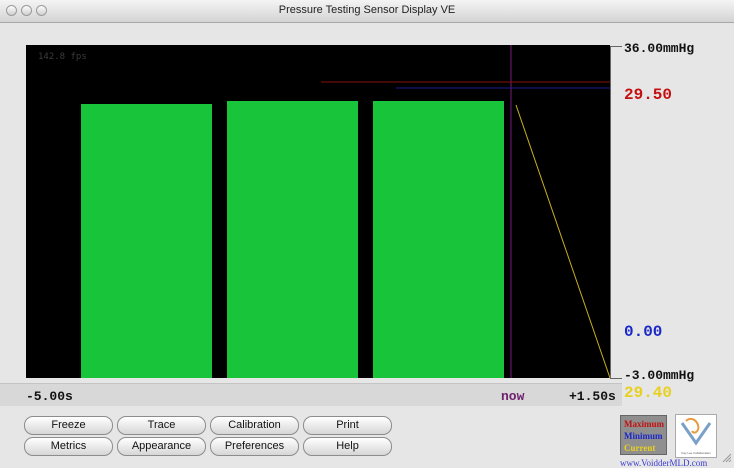 The height and width of the screenshot is (468, 734). I want to click on time-axis, so click(311, 394).